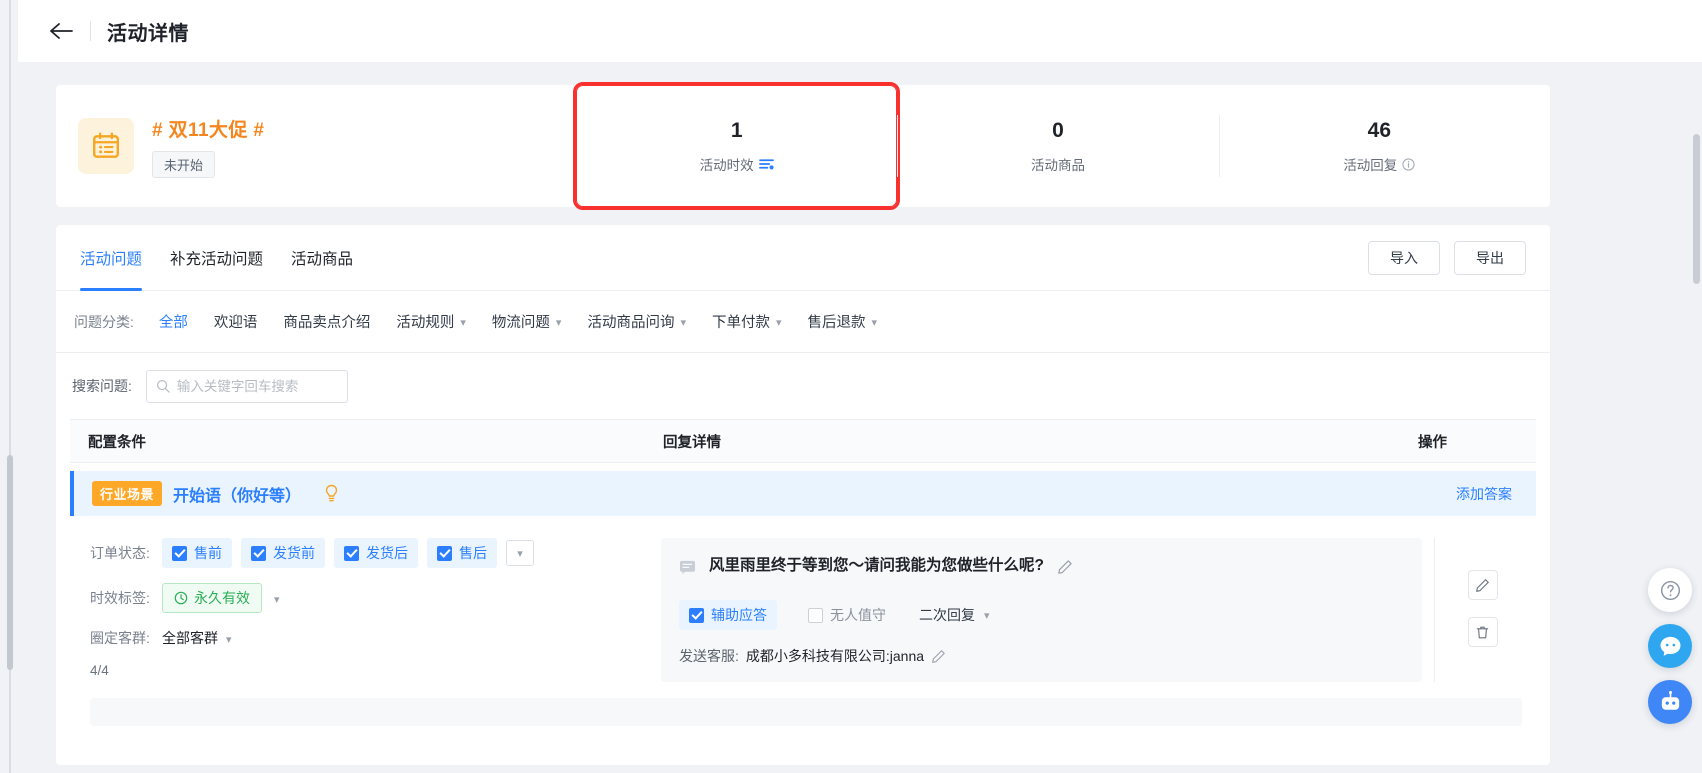  I want to click on order-status-option-postship: 发货后, so click(376, 553).